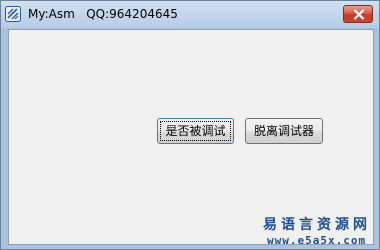  Describe the element at coordinates (103, 14) in the screenshot. I see `window-title: My:Asm QQ:964204645` at that location.